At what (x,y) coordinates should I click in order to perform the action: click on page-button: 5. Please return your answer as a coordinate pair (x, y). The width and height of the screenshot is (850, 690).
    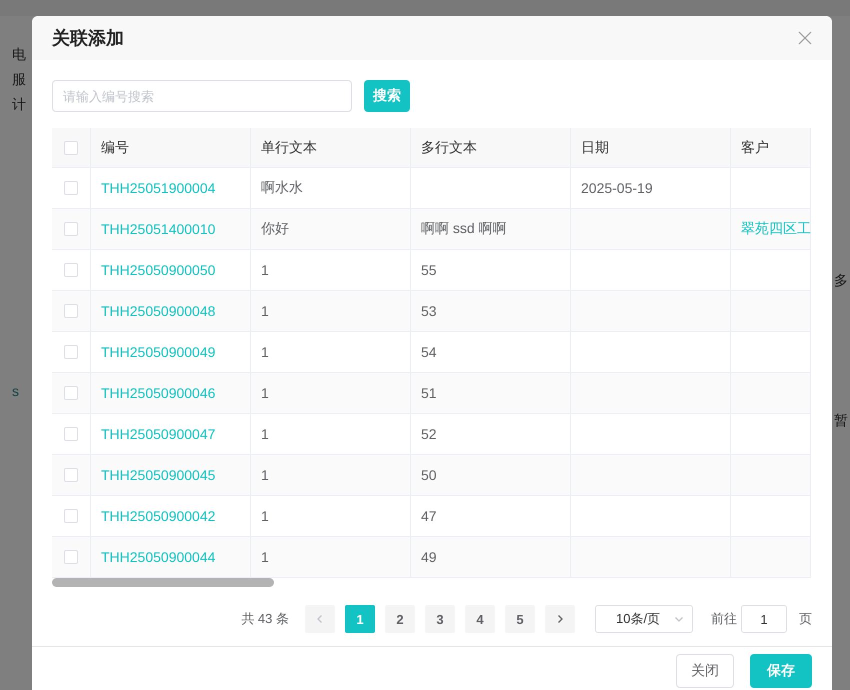
    Looking at the image, I should click on (520, 619).